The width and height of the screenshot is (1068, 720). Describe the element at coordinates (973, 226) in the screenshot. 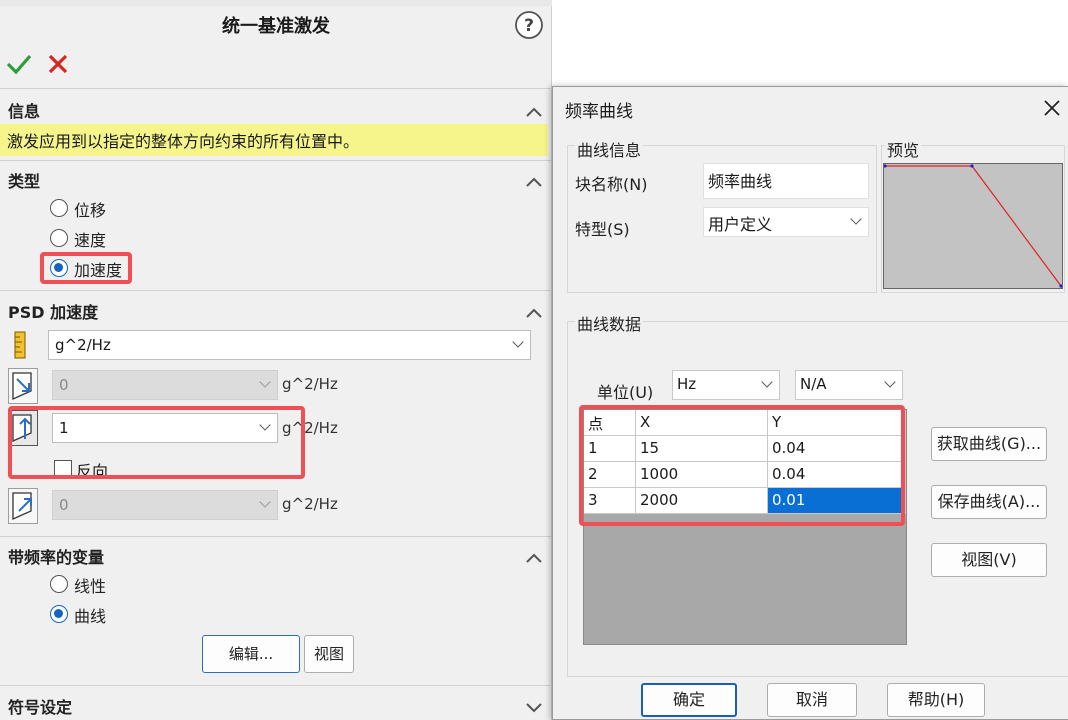

I see `preview-chart` at that location.